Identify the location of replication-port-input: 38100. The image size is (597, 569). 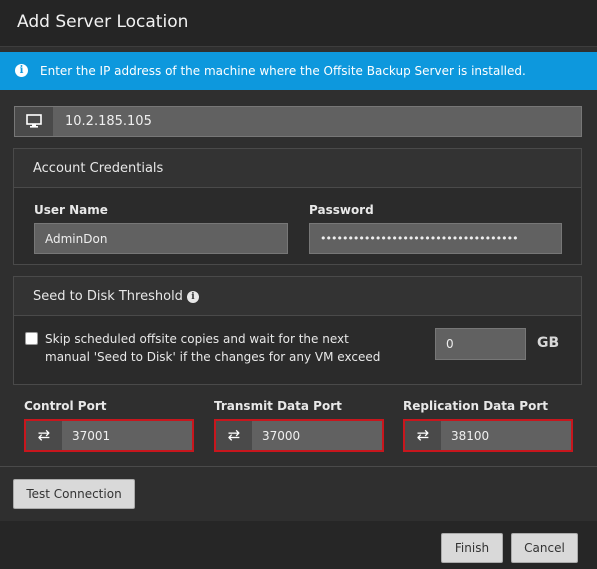
(470, 436).